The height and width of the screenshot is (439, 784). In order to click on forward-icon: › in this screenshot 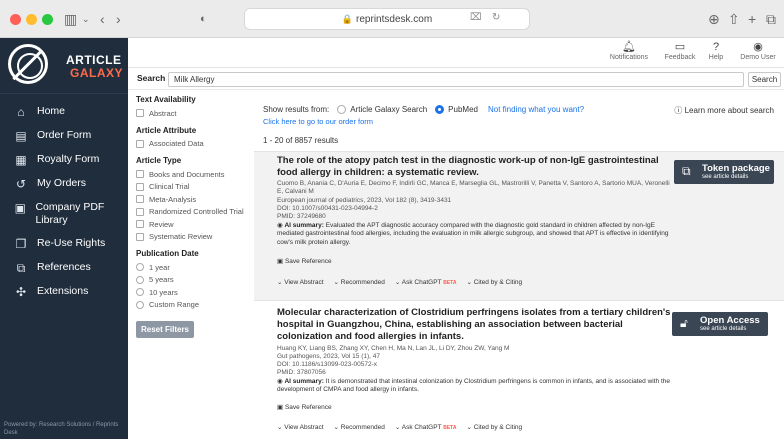, I will do `click(118, 19)`.